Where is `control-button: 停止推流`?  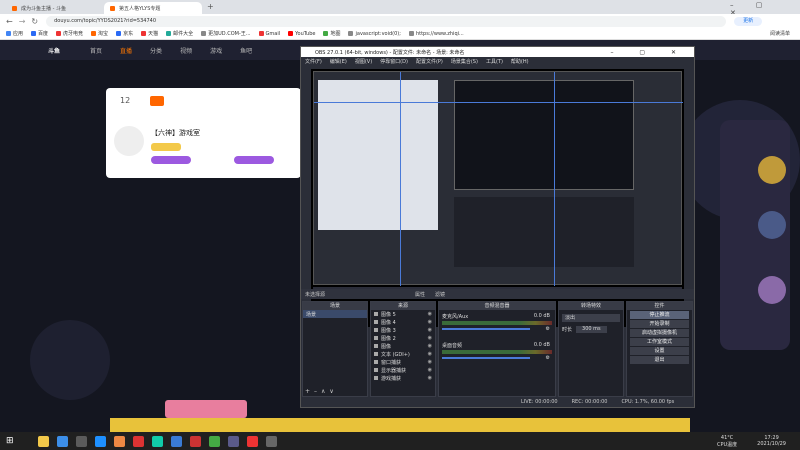
control-button: 停止推流 is located at coordinates (659, 315).